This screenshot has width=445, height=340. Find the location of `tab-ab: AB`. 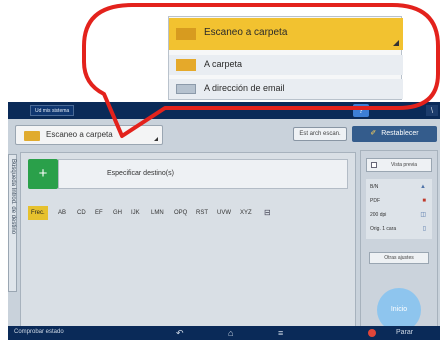

tab-ab: AB is located at coordinates (62, 213).